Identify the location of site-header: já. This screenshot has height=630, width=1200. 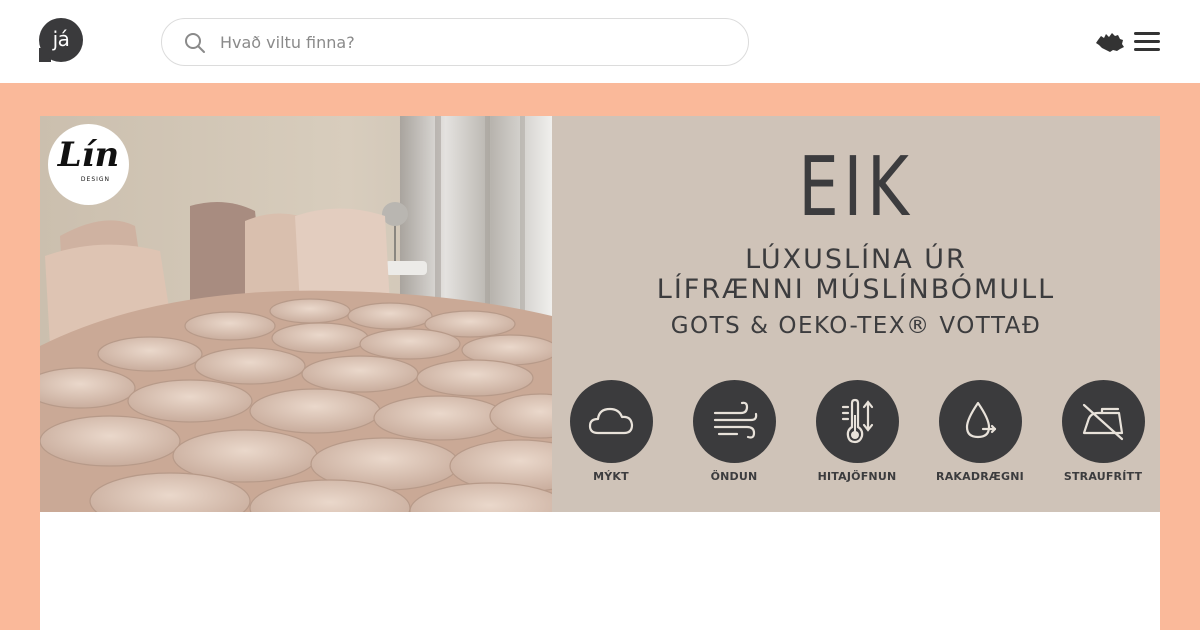
(600, 41).